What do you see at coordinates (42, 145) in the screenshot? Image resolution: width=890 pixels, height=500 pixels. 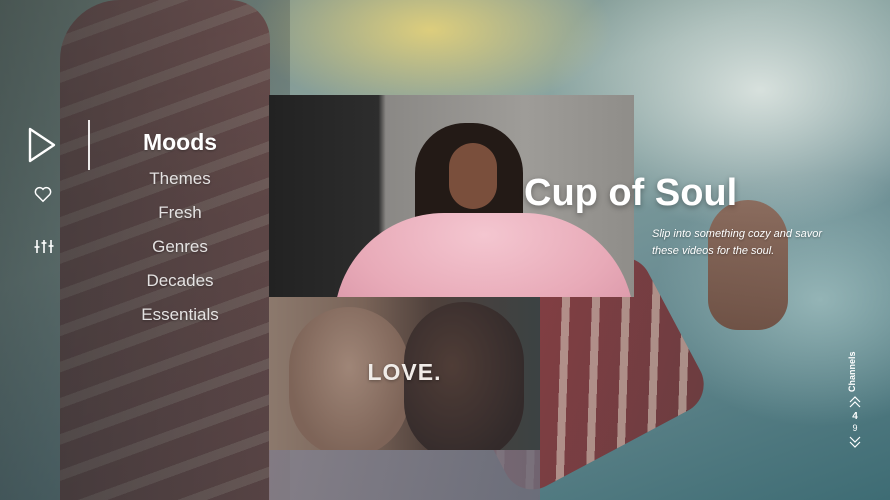 I see `play-icon` at bounding box center [42, 145].